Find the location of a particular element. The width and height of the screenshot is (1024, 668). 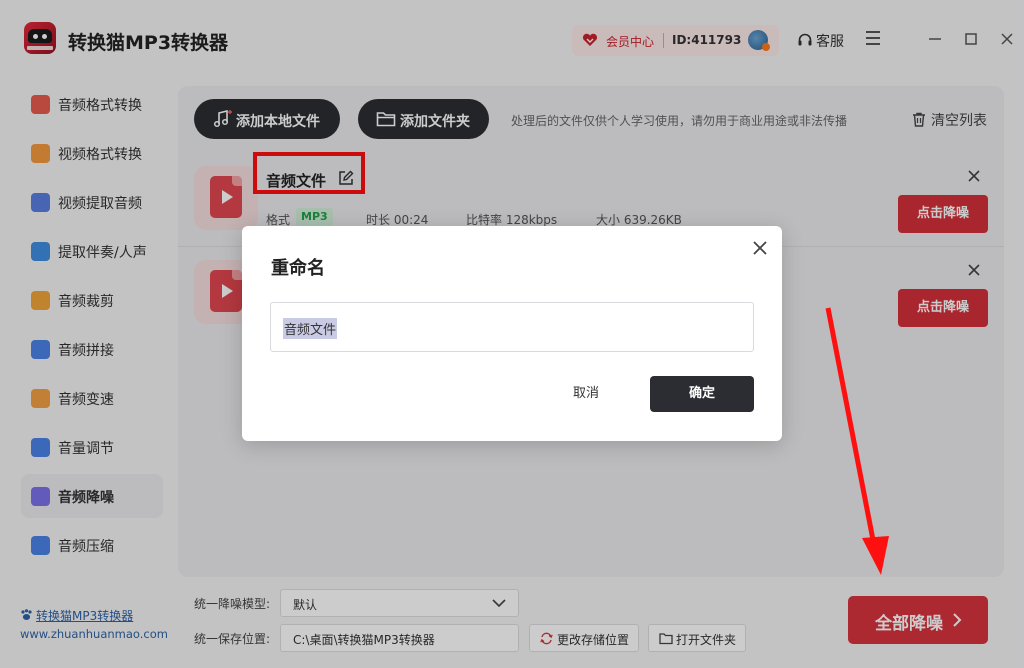

rename-input: 音频文件 is located at coordinates (512, 327).